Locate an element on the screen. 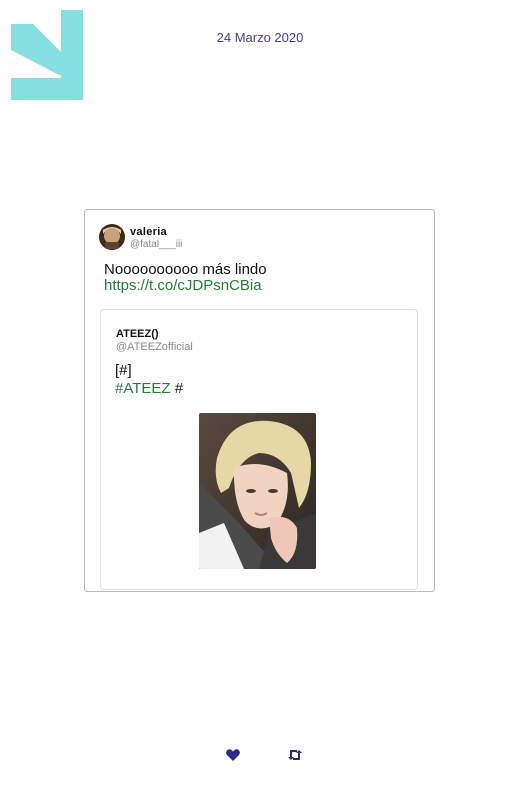  quoted-hashtag-line: #ATEEZ # is located at coordinates (149, 388).